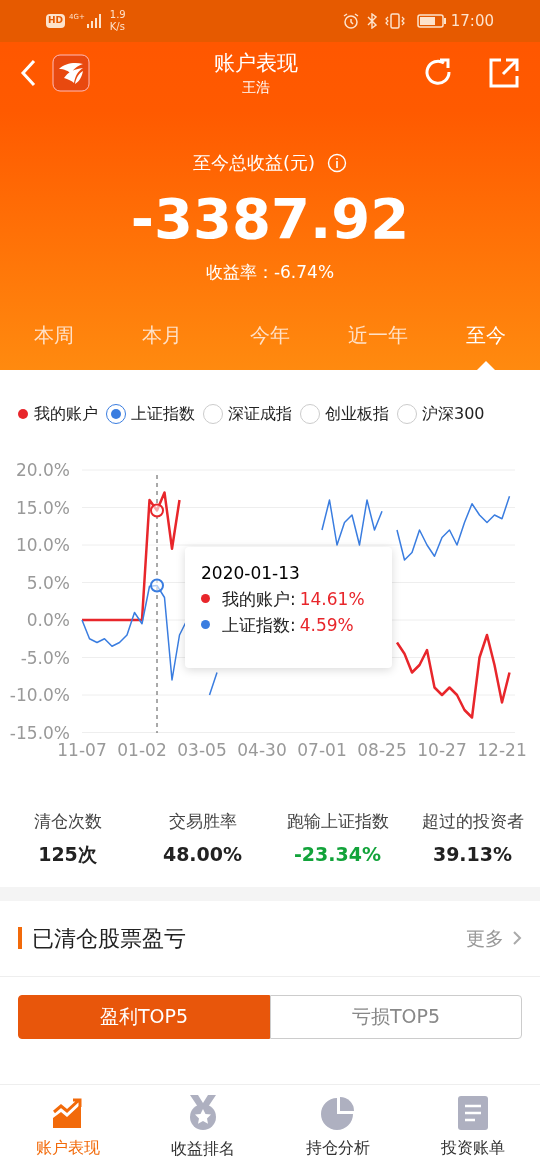 The width and height of the screenshot is (540, 1170). Describe the element at coordinates (43, 507) in the screenshot. I see `y-axis-label: 15.0%` at that location.